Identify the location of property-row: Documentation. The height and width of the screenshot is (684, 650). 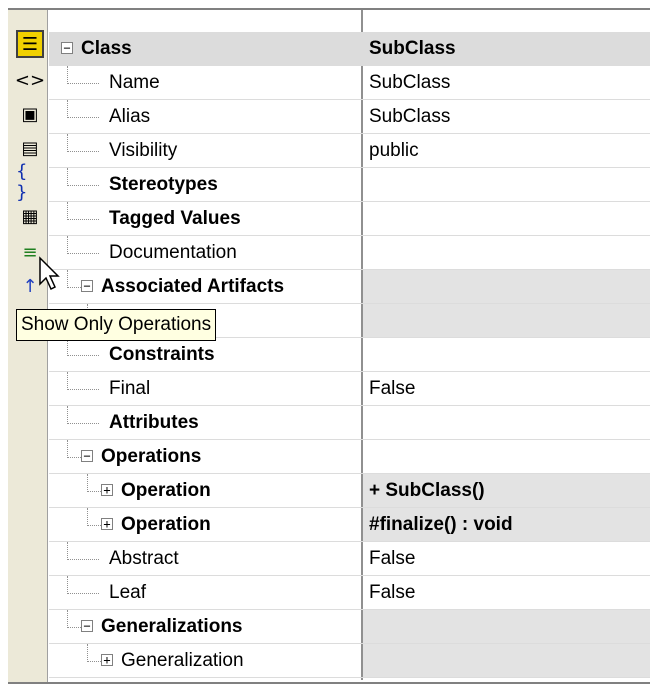
(349, 253).